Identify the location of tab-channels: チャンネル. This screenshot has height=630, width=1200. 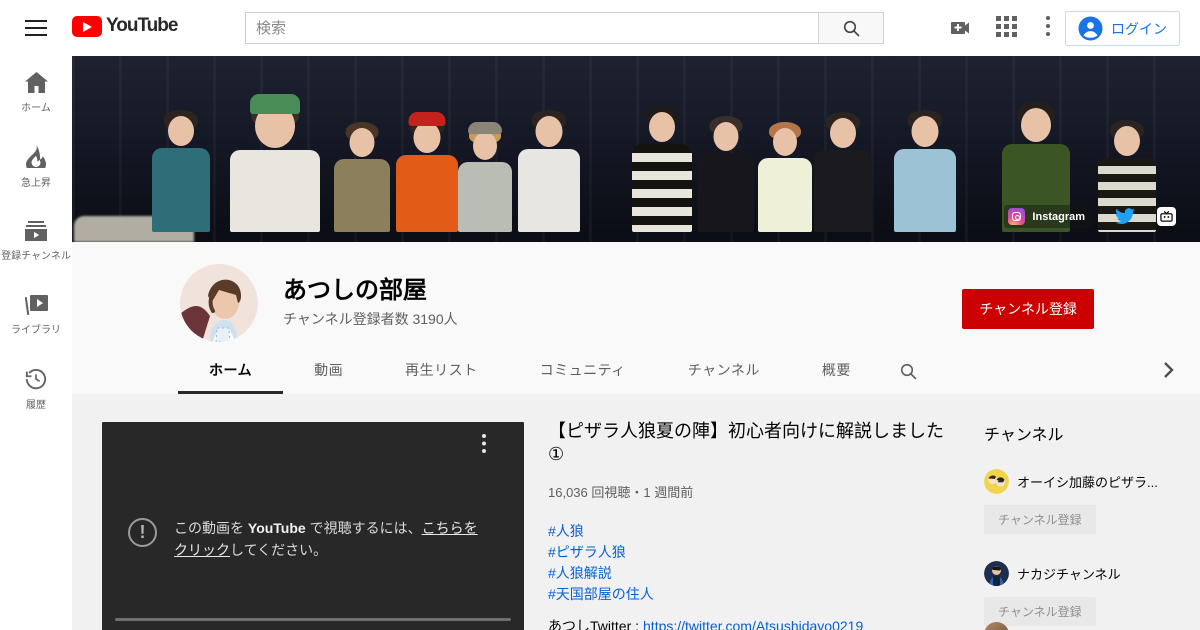
(724, 371).